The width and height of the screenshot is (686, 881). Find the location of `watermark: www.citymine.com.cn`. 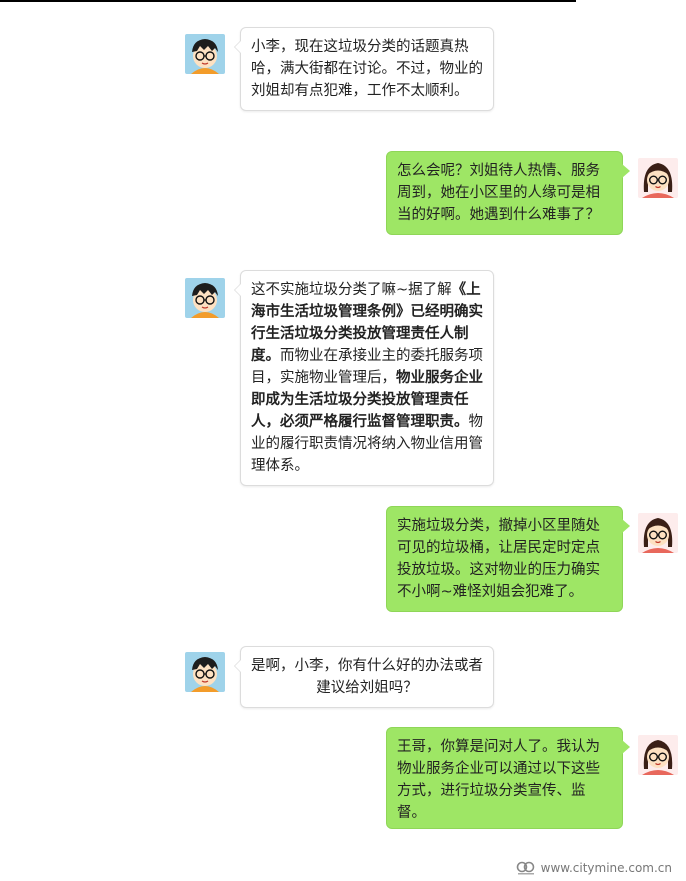

watermark: www.citymine.com.cn is located at coordinates (594, 868).